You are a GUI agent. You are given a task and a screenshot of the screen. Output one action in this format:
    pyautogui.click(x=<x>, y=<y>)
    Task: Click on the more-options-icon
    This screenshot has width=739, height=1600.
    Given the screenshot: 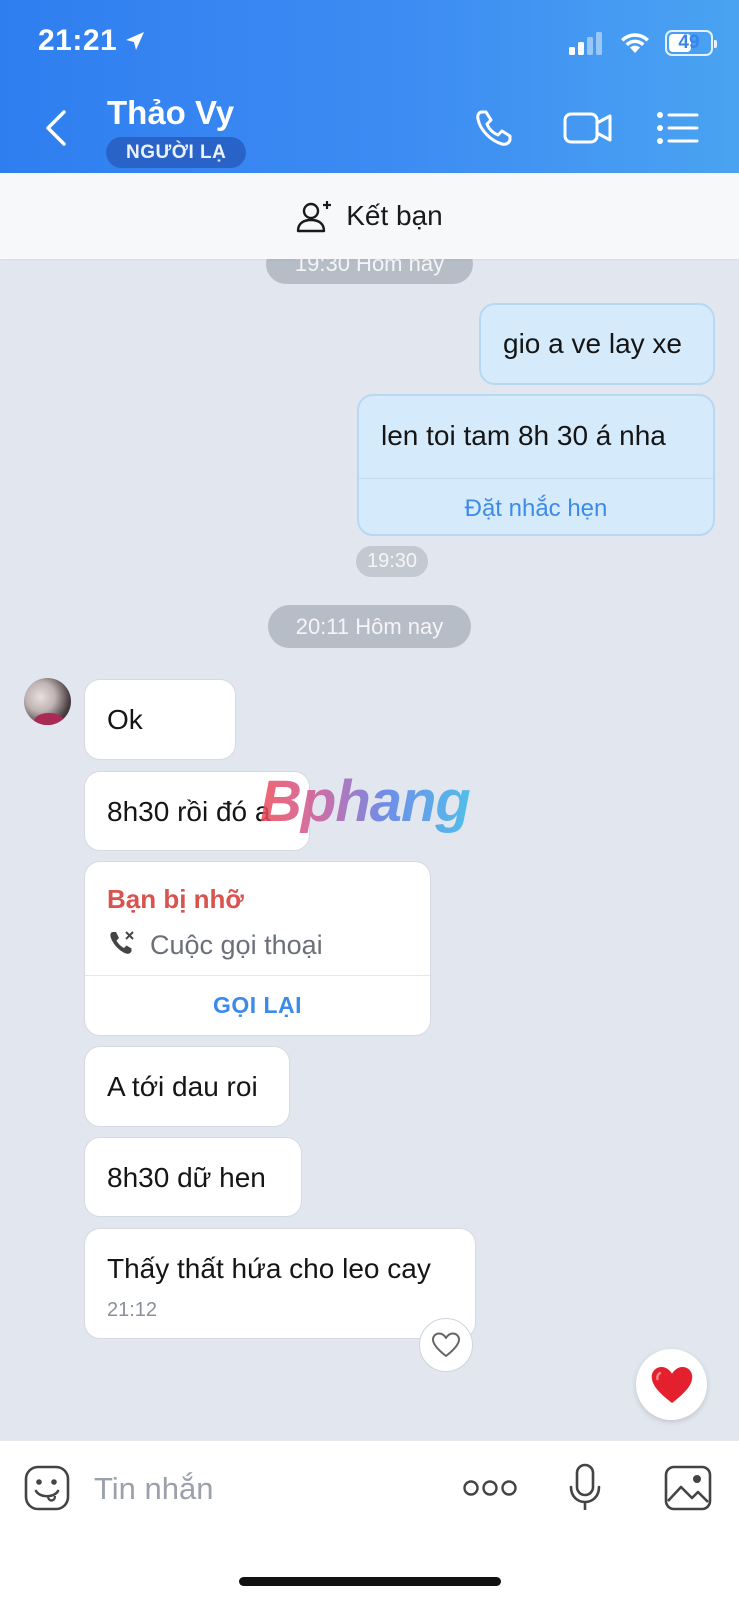 What is the action you would take?
    pyautogui.click(x=490, y=1488)
    